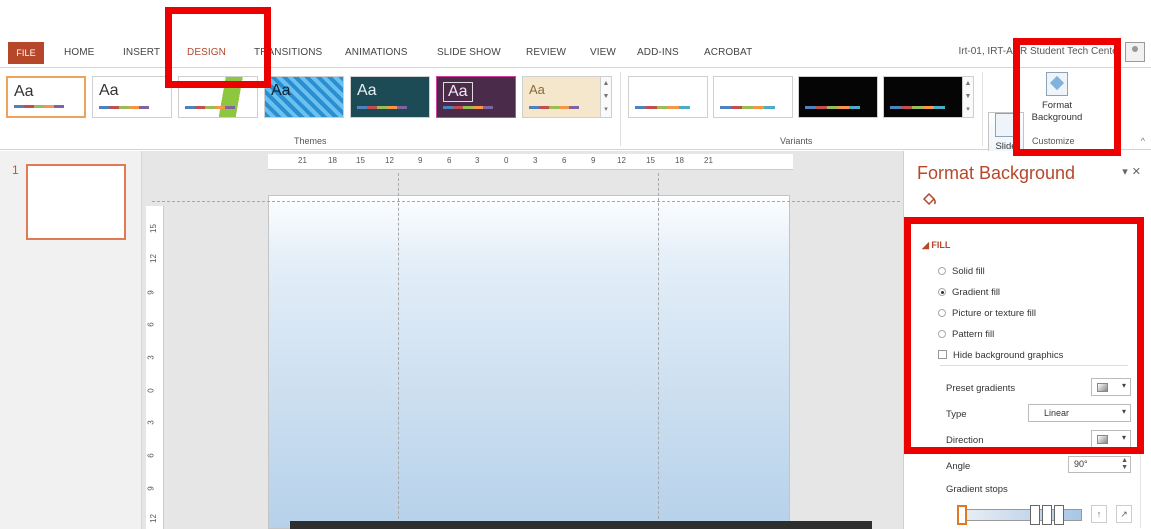  Describe the element at coordinates (79, 52) in the screenshot. I see `tab-home: HOME` at that location.